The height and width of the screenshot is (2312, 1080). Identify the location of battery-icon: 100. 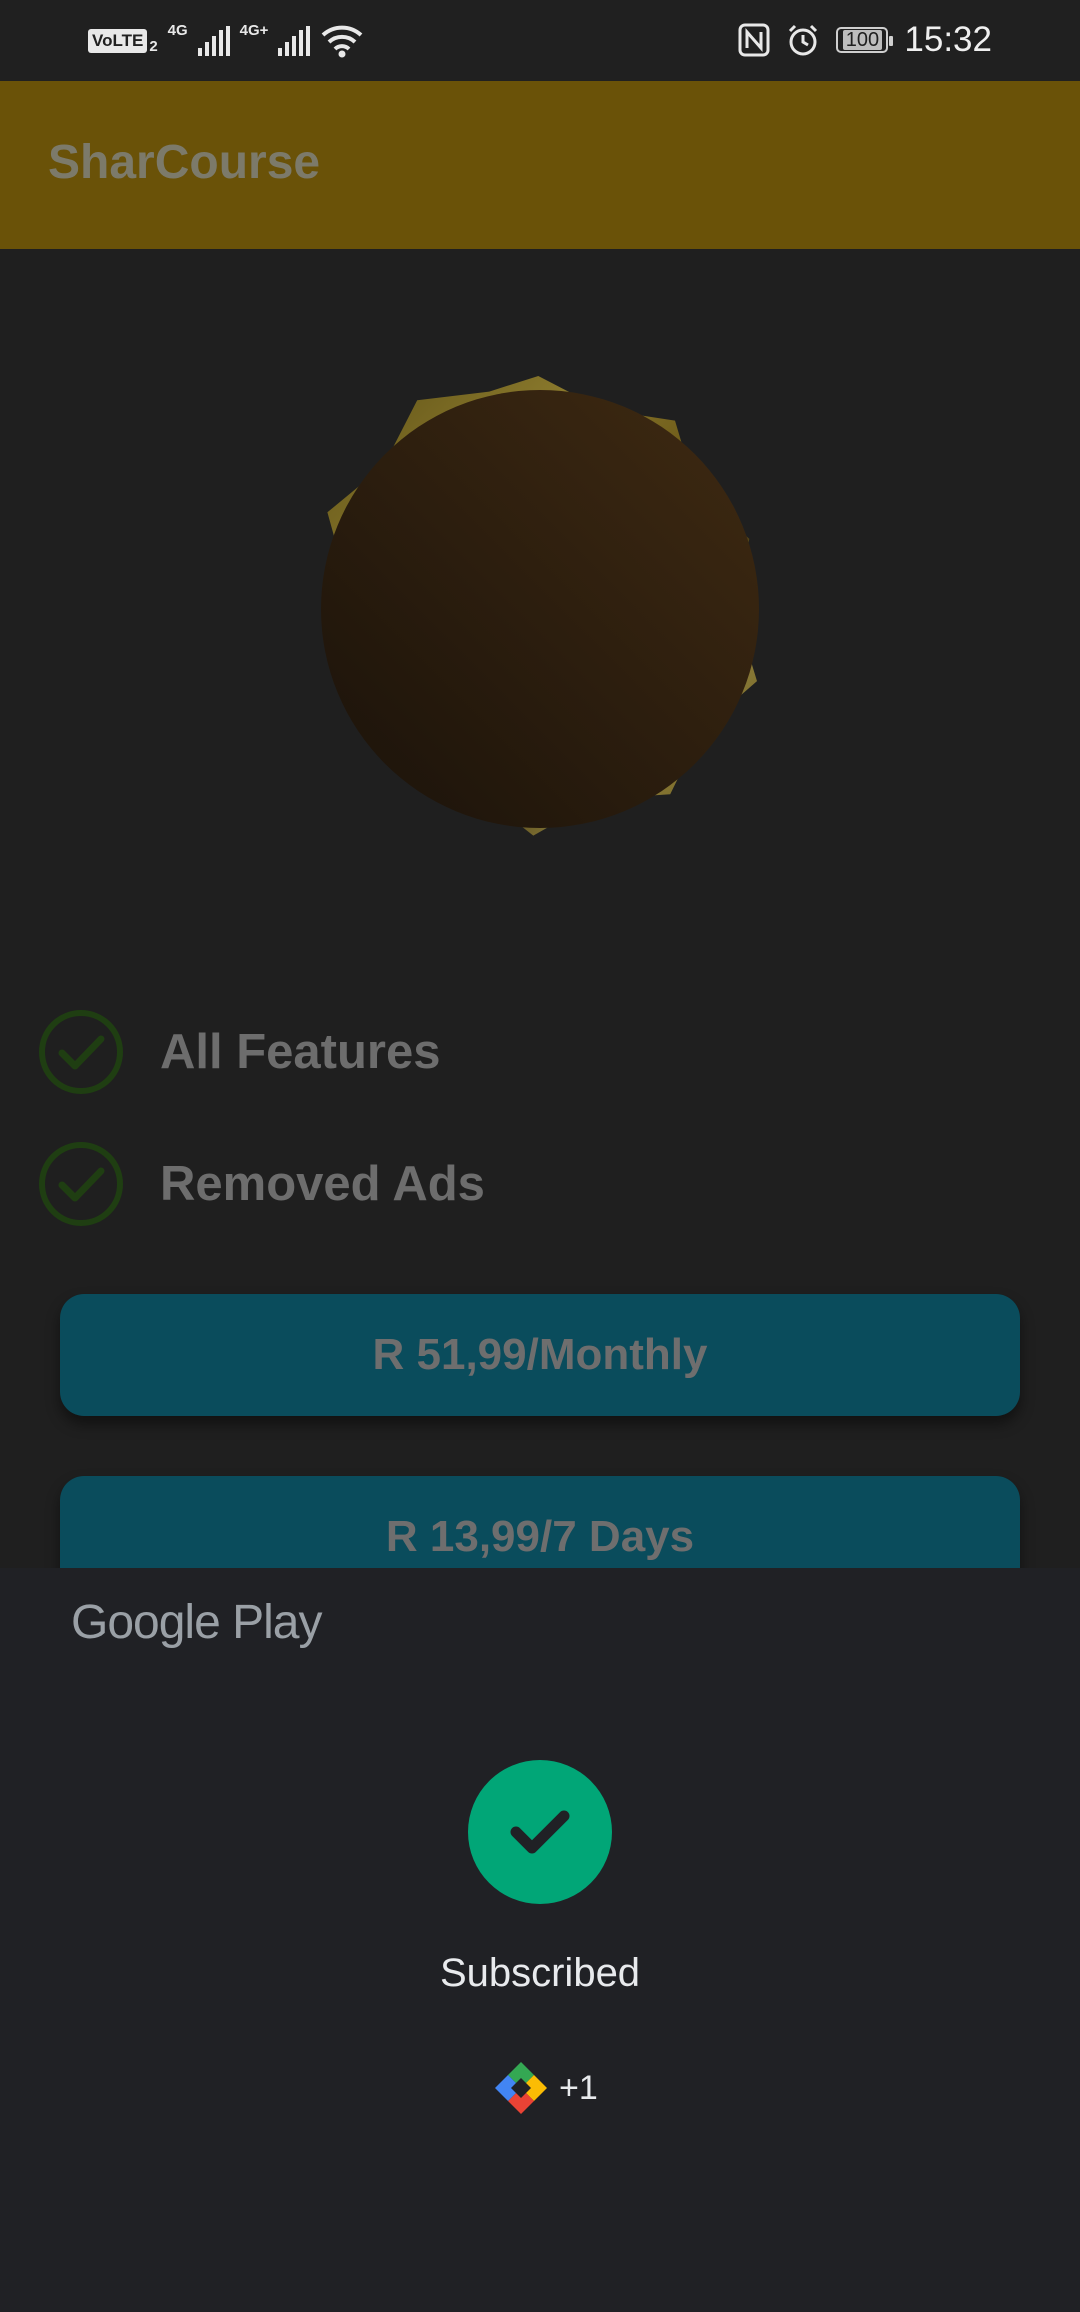
(865, 40).